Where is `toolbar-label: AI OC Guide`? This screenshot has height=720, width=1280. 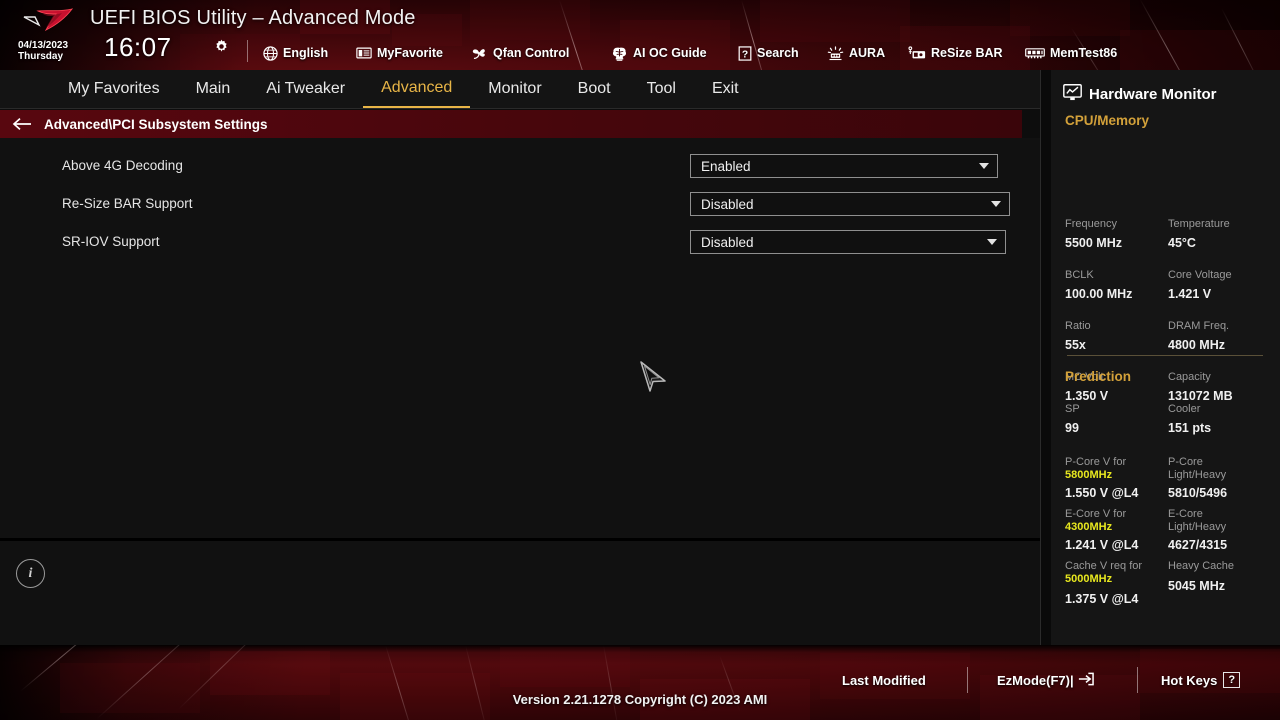 toolbar-label: AI OC Guide is located at coordinates (670, 53).